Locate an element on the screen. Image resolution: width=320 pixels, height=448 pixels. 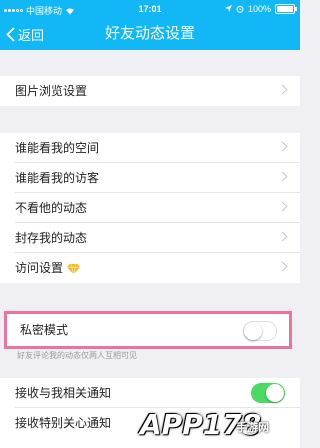
row-label: 访问设置 is located at coordinates (48, 268).